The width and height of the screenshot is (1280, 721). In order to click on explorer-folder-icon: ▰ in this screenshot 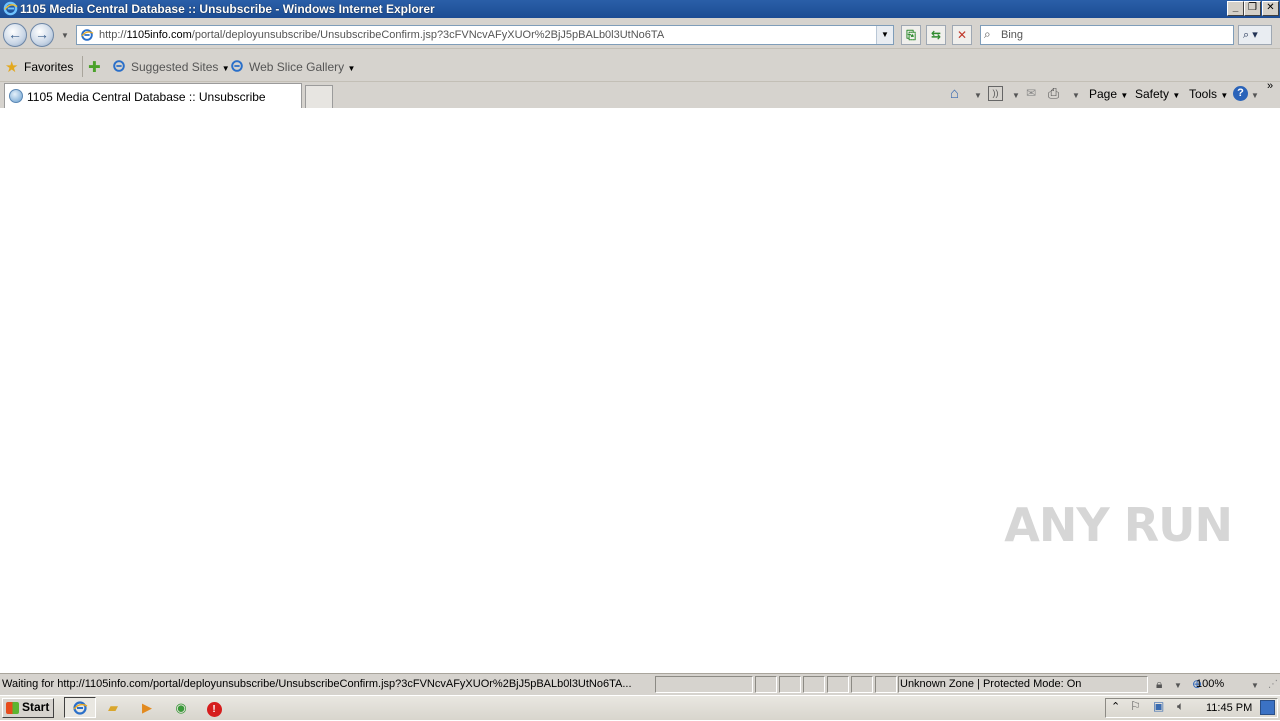, I will do `click(113, 708)`.